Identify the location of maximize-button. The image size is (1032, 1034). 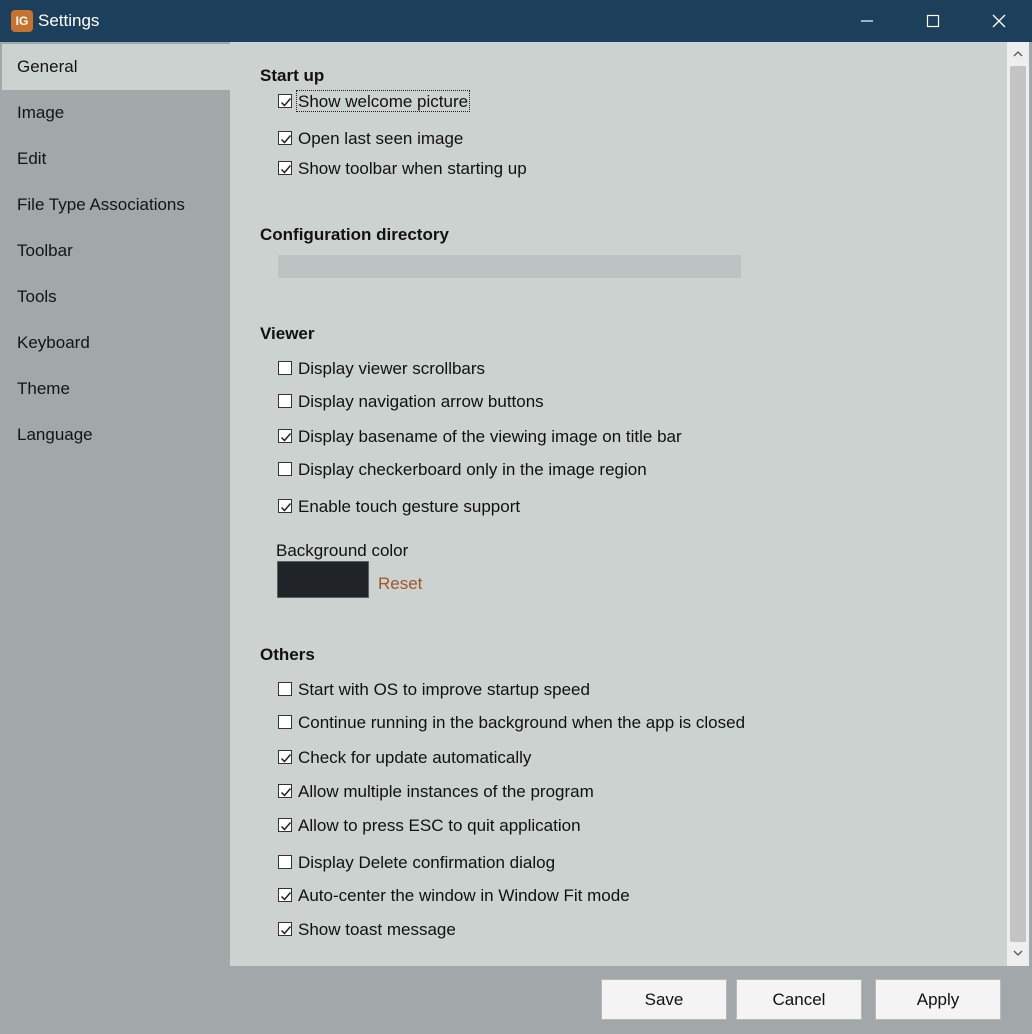
(933, 21).